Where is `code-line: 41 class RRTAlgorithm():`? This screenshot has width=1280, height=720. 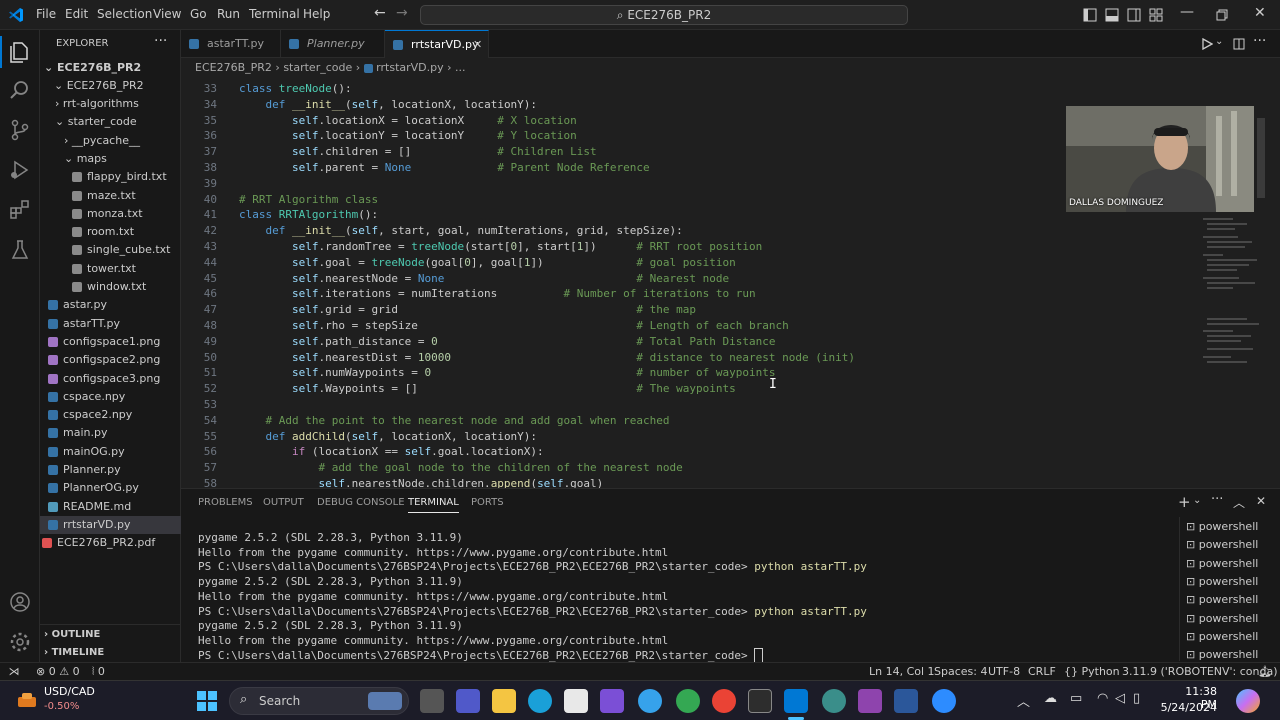
code-line: 41 class RRTAlgorithm(): is located at coordinates (681, 215).